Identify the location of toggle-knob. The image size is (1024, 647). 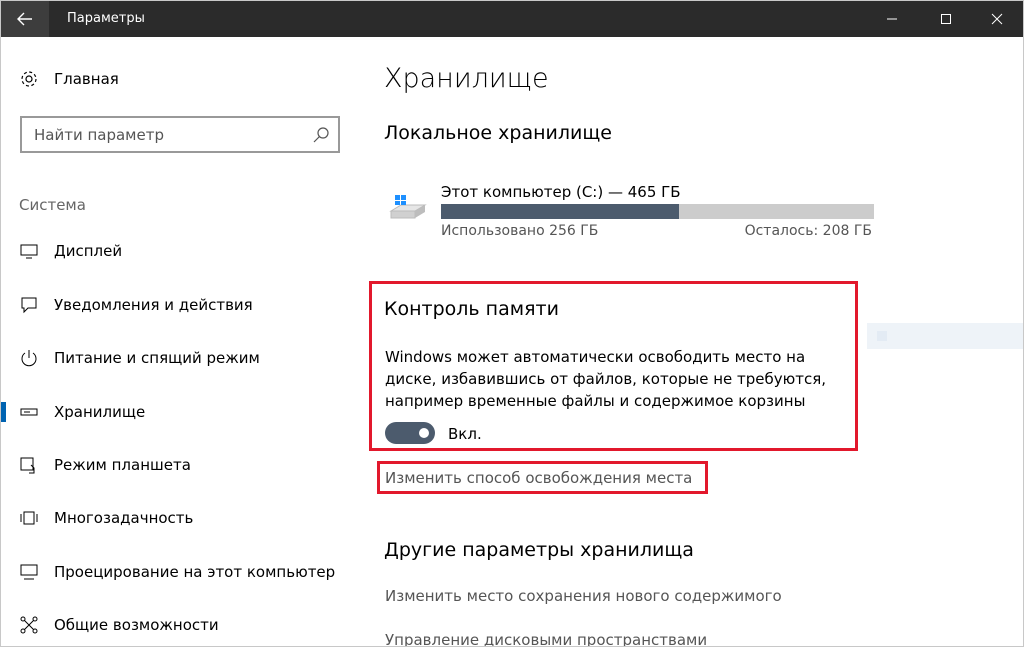
(424, 433).